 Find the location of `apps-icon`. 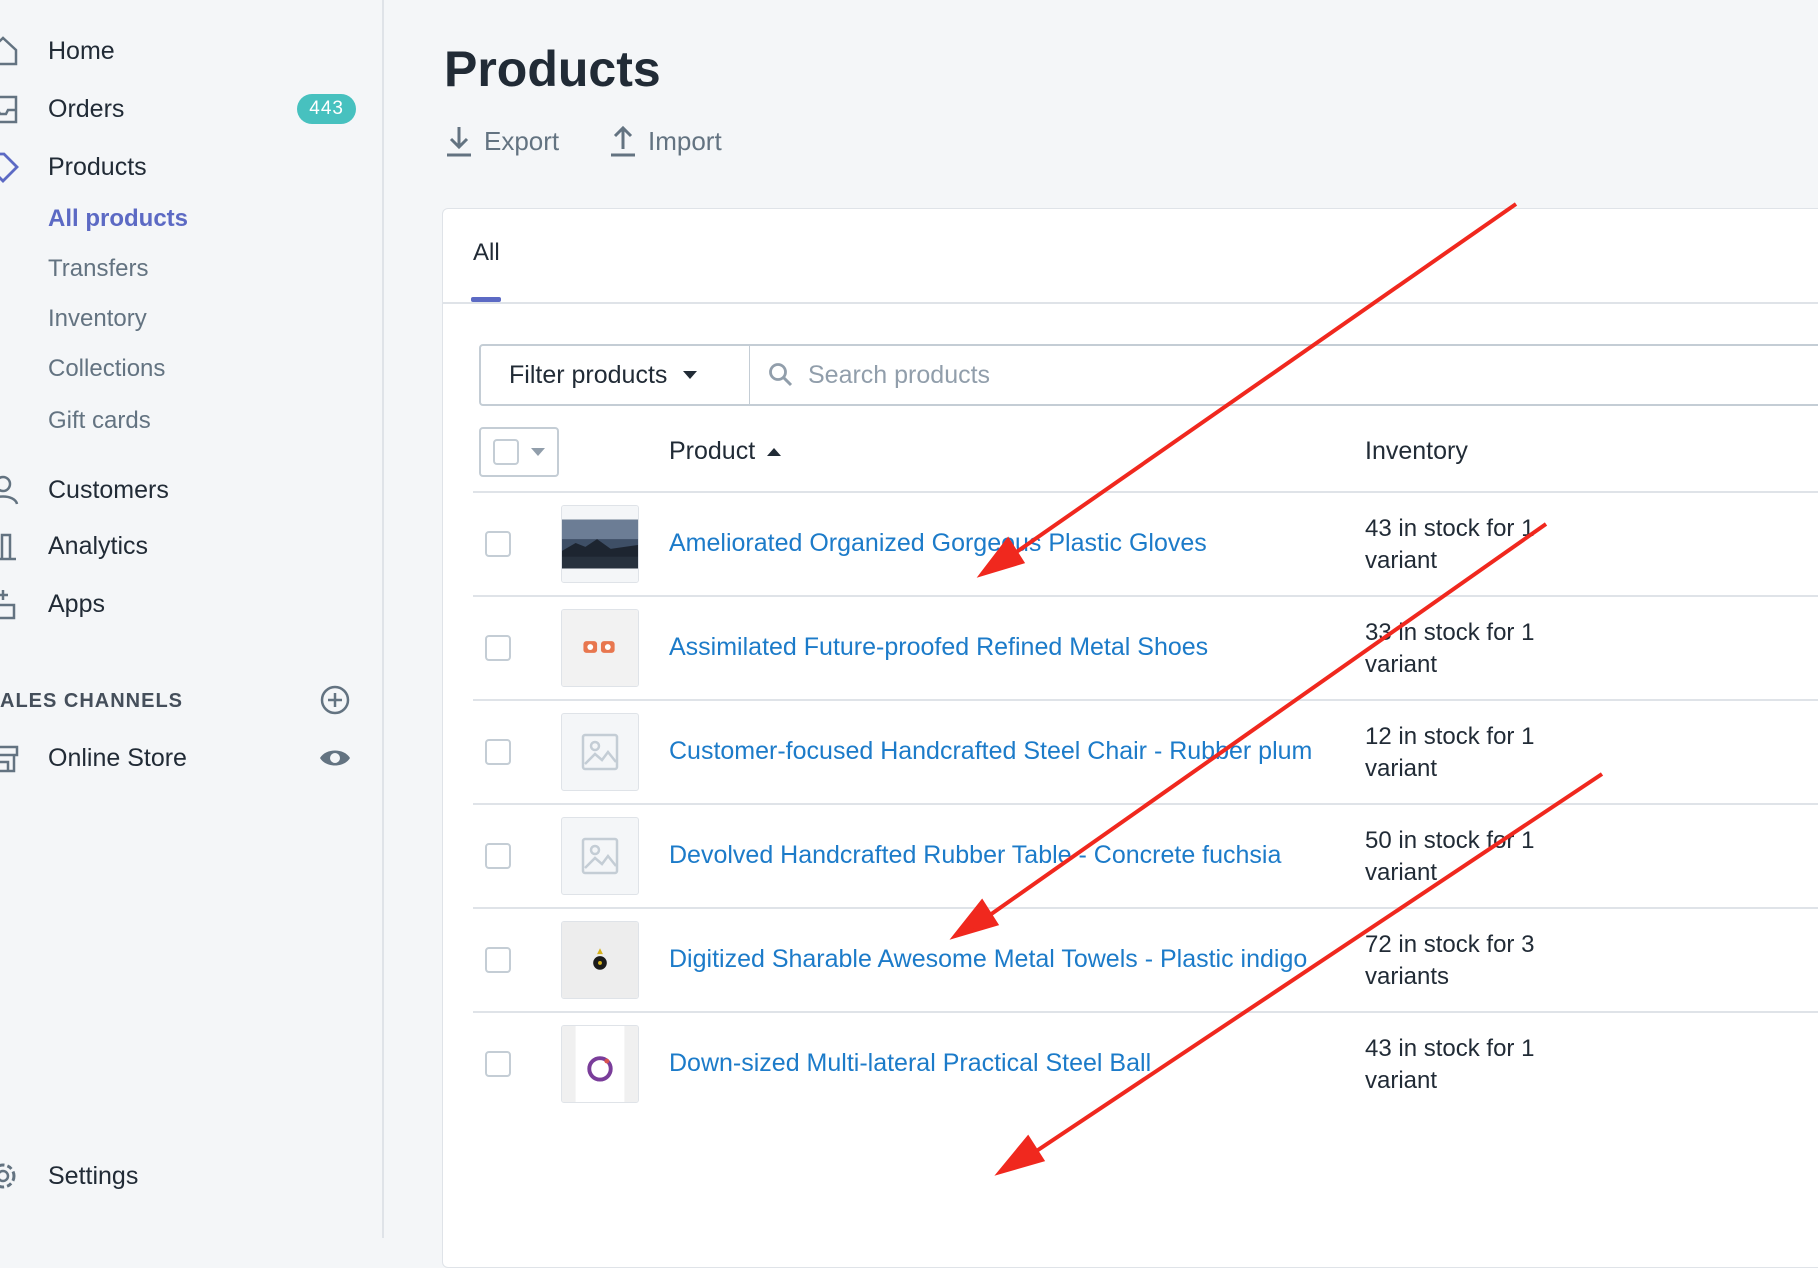

apps-icon is located at coordinates (10, 604).